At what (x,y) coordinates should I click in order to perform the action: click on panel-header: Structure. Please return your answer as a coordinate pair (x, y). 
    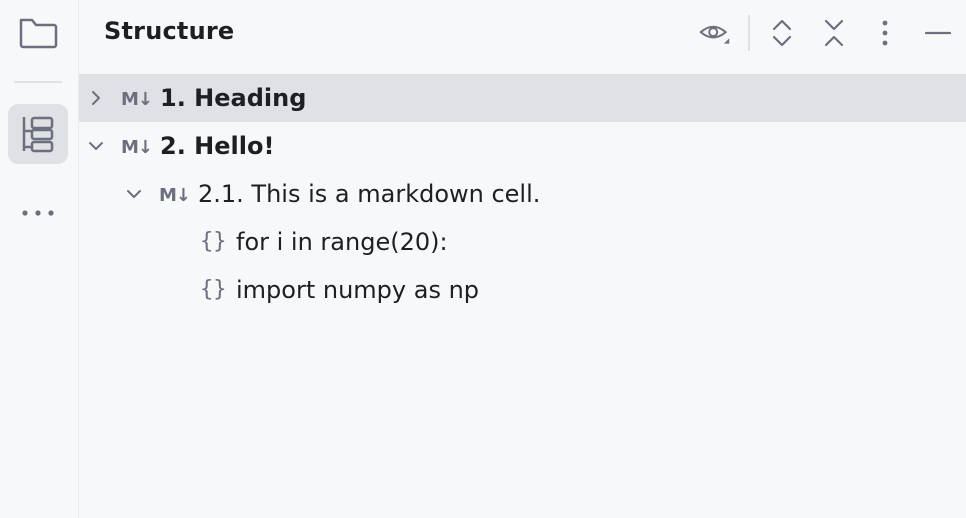
    Looking at the image, I should click on (522, 33).